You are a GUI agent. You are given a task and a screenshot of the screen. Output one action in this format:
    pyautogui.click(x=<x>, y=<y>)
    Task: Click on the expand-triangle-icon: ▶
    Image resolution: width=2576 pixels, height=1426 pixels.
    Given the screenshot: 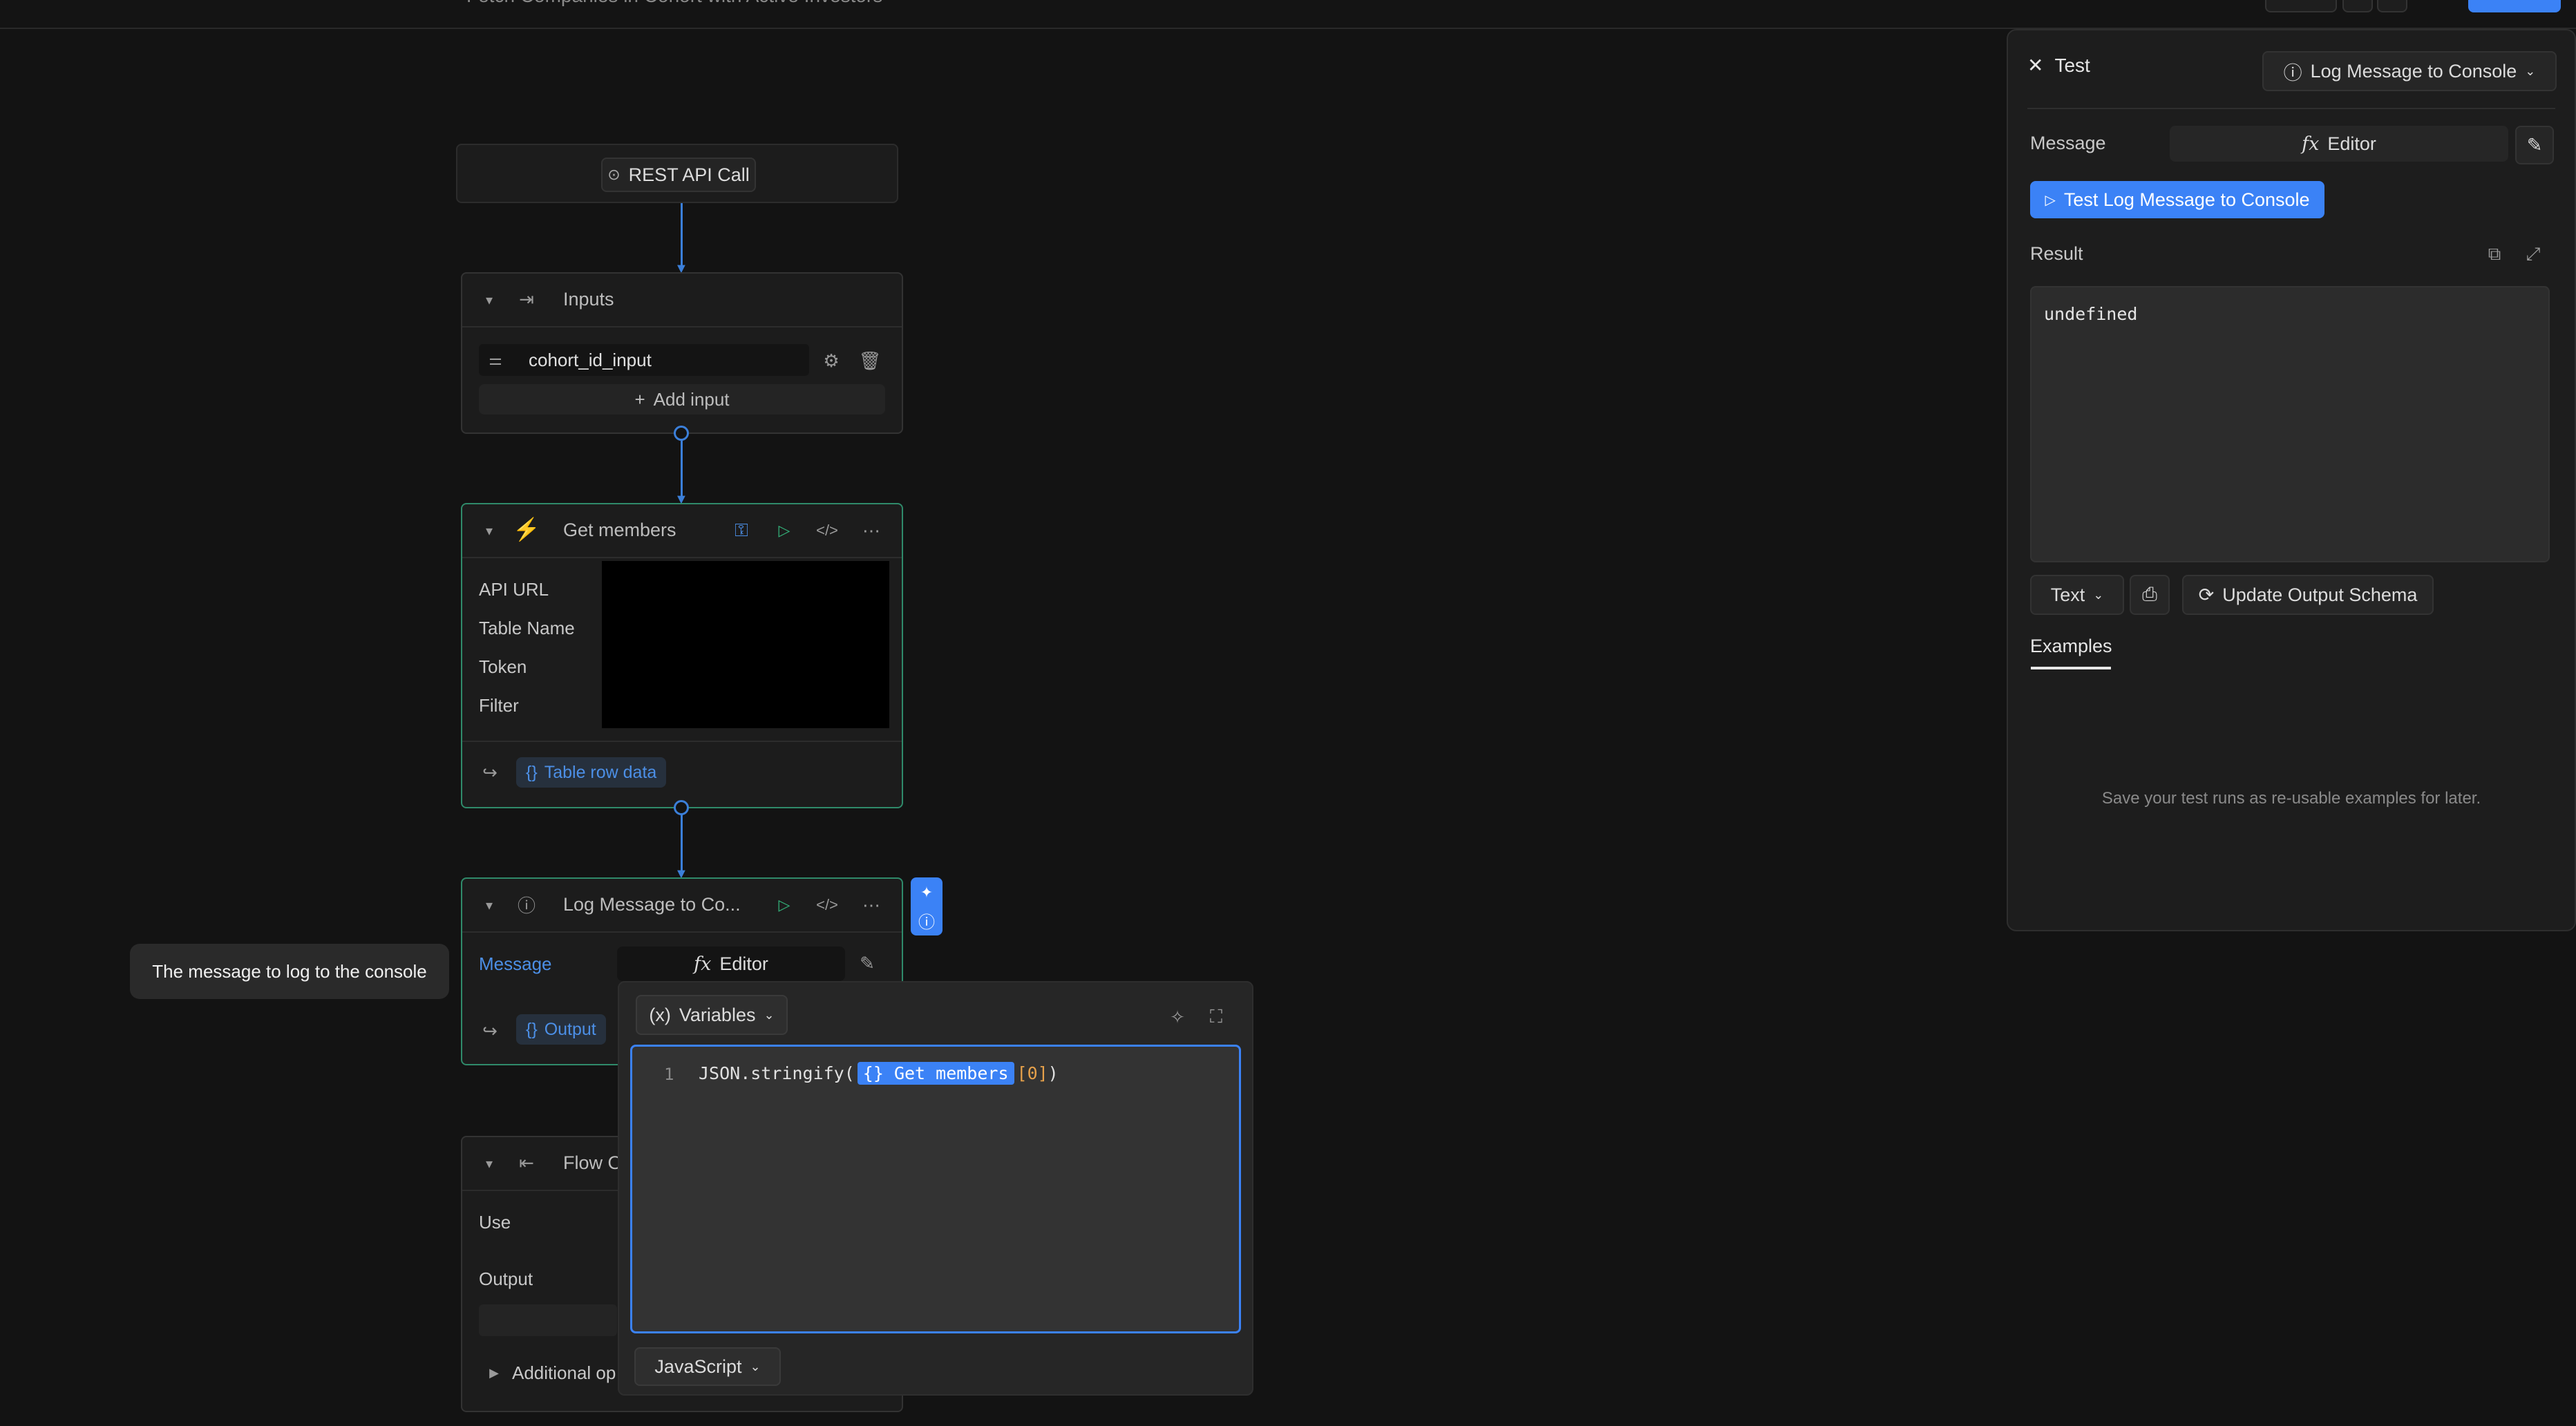 What is the action you would take?
    pyautogui.click(x=494, y=1372)
    